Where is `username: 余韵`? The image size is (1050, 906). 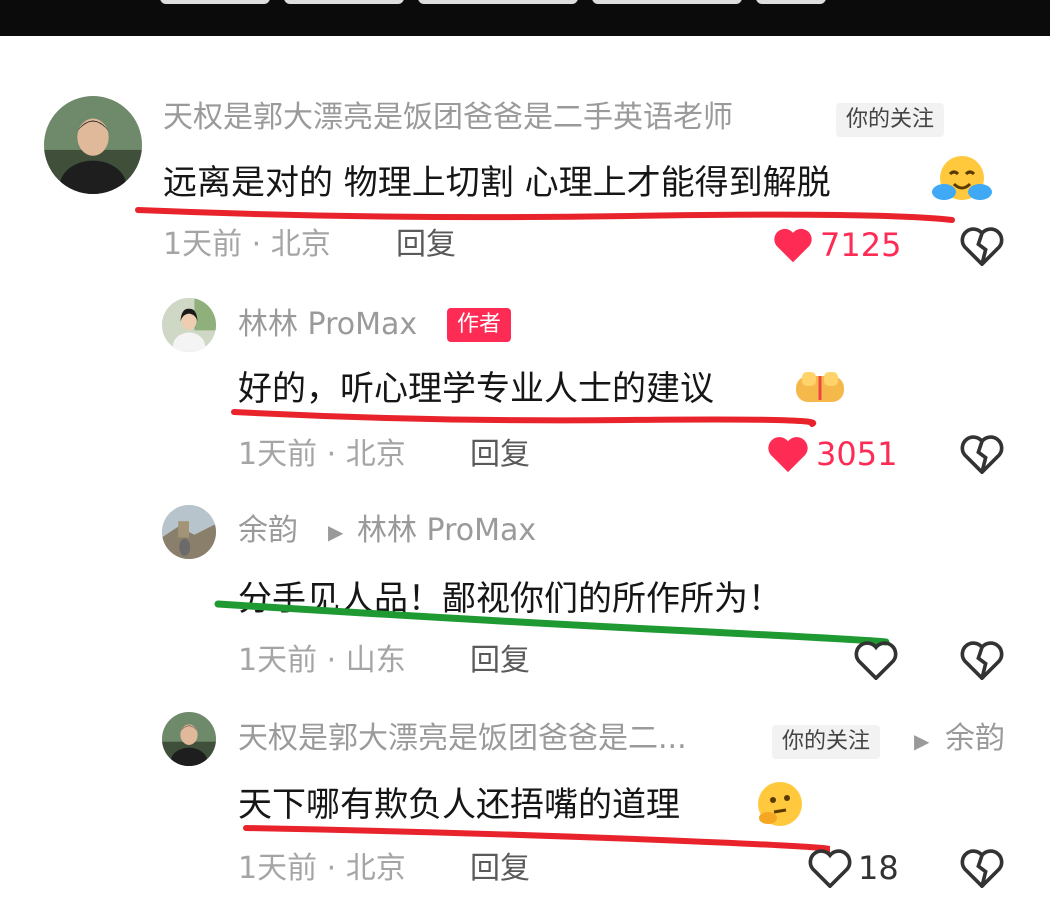 username: 余韵 is located at coordinates (268, 531).